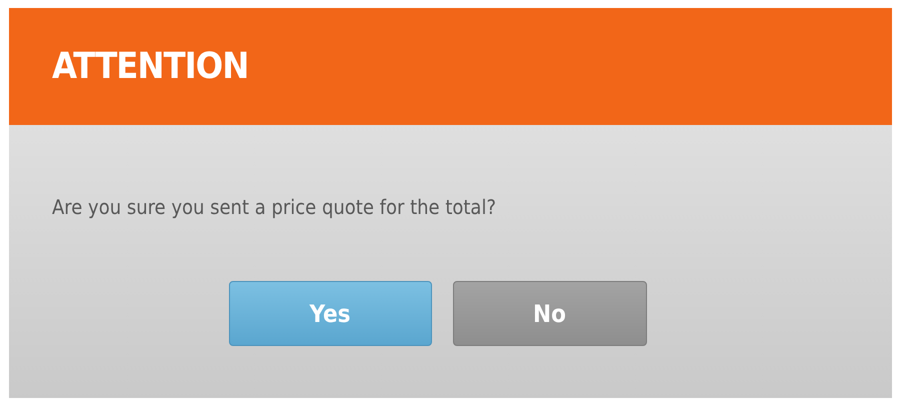  Describe the element at coordinates (549, 313) in the screenshot. I see `cancel-button: No` at that location.